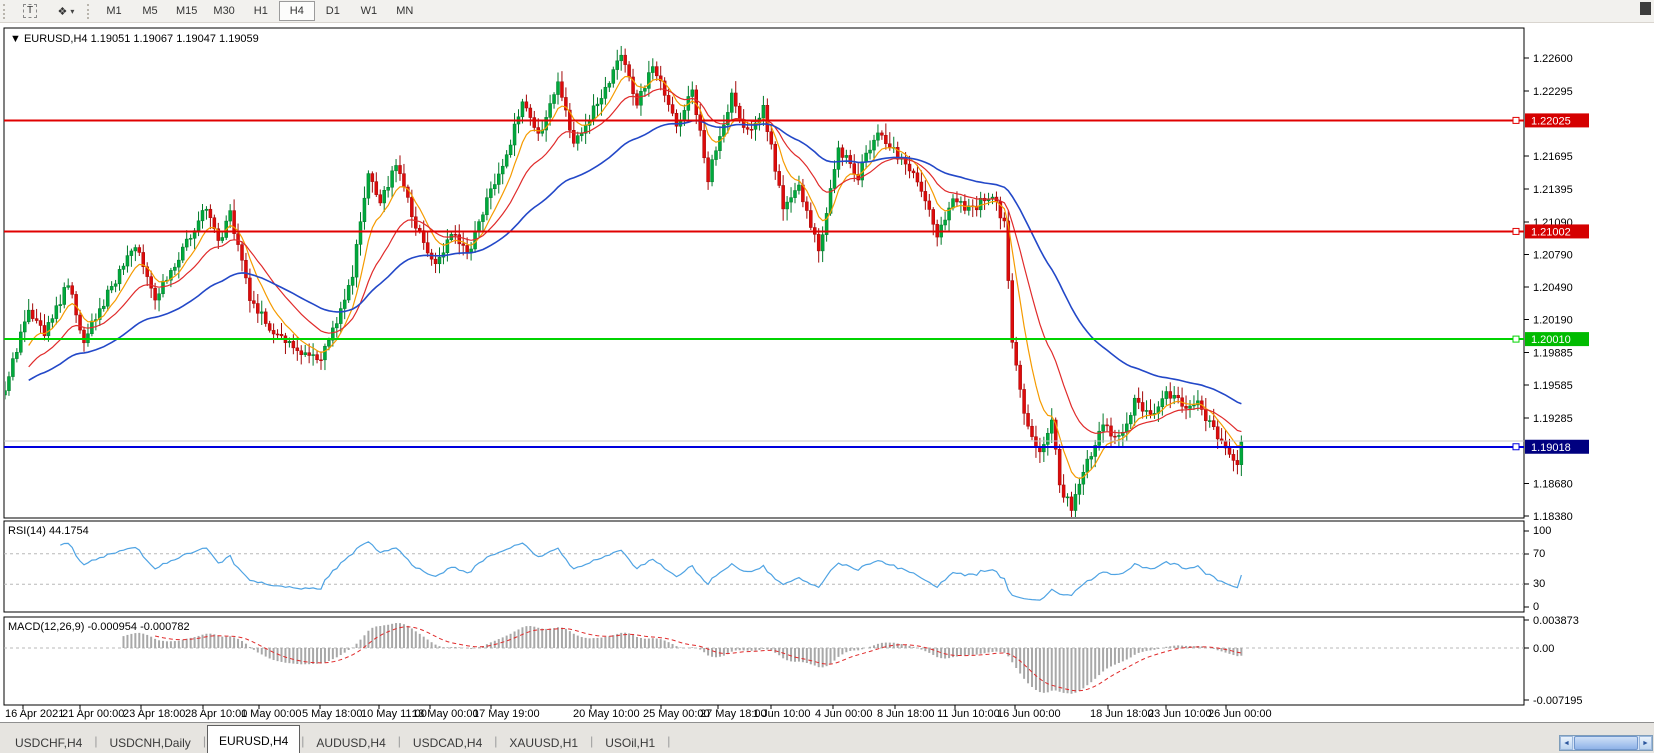  What do you see at coordinates (1553, 92) in the screenshot?
I see `price-tick-label: 1.22295` at bounding box center [1553, 92].